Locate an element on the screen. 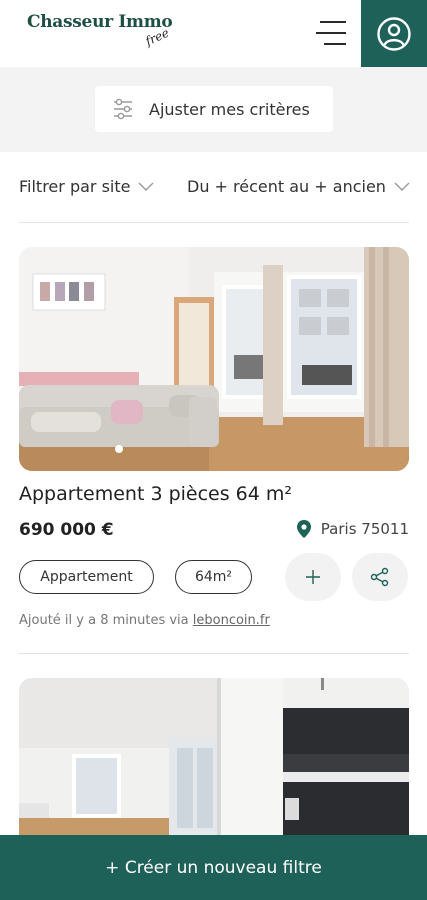 This screenshot has height=900, width=427. create-filter-button: + Créer un nouveau filtre is located at coordinates (213, 867).